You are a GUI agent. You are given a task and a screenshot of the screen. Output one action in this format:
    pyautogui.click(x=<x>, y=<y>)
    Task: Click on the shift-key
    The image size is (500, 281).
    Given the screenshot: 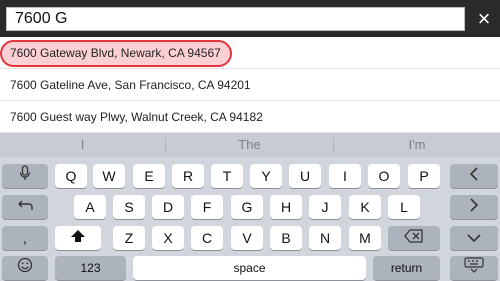 What is the action you would take?
    pyautogui.click(x=78, y=238)
    